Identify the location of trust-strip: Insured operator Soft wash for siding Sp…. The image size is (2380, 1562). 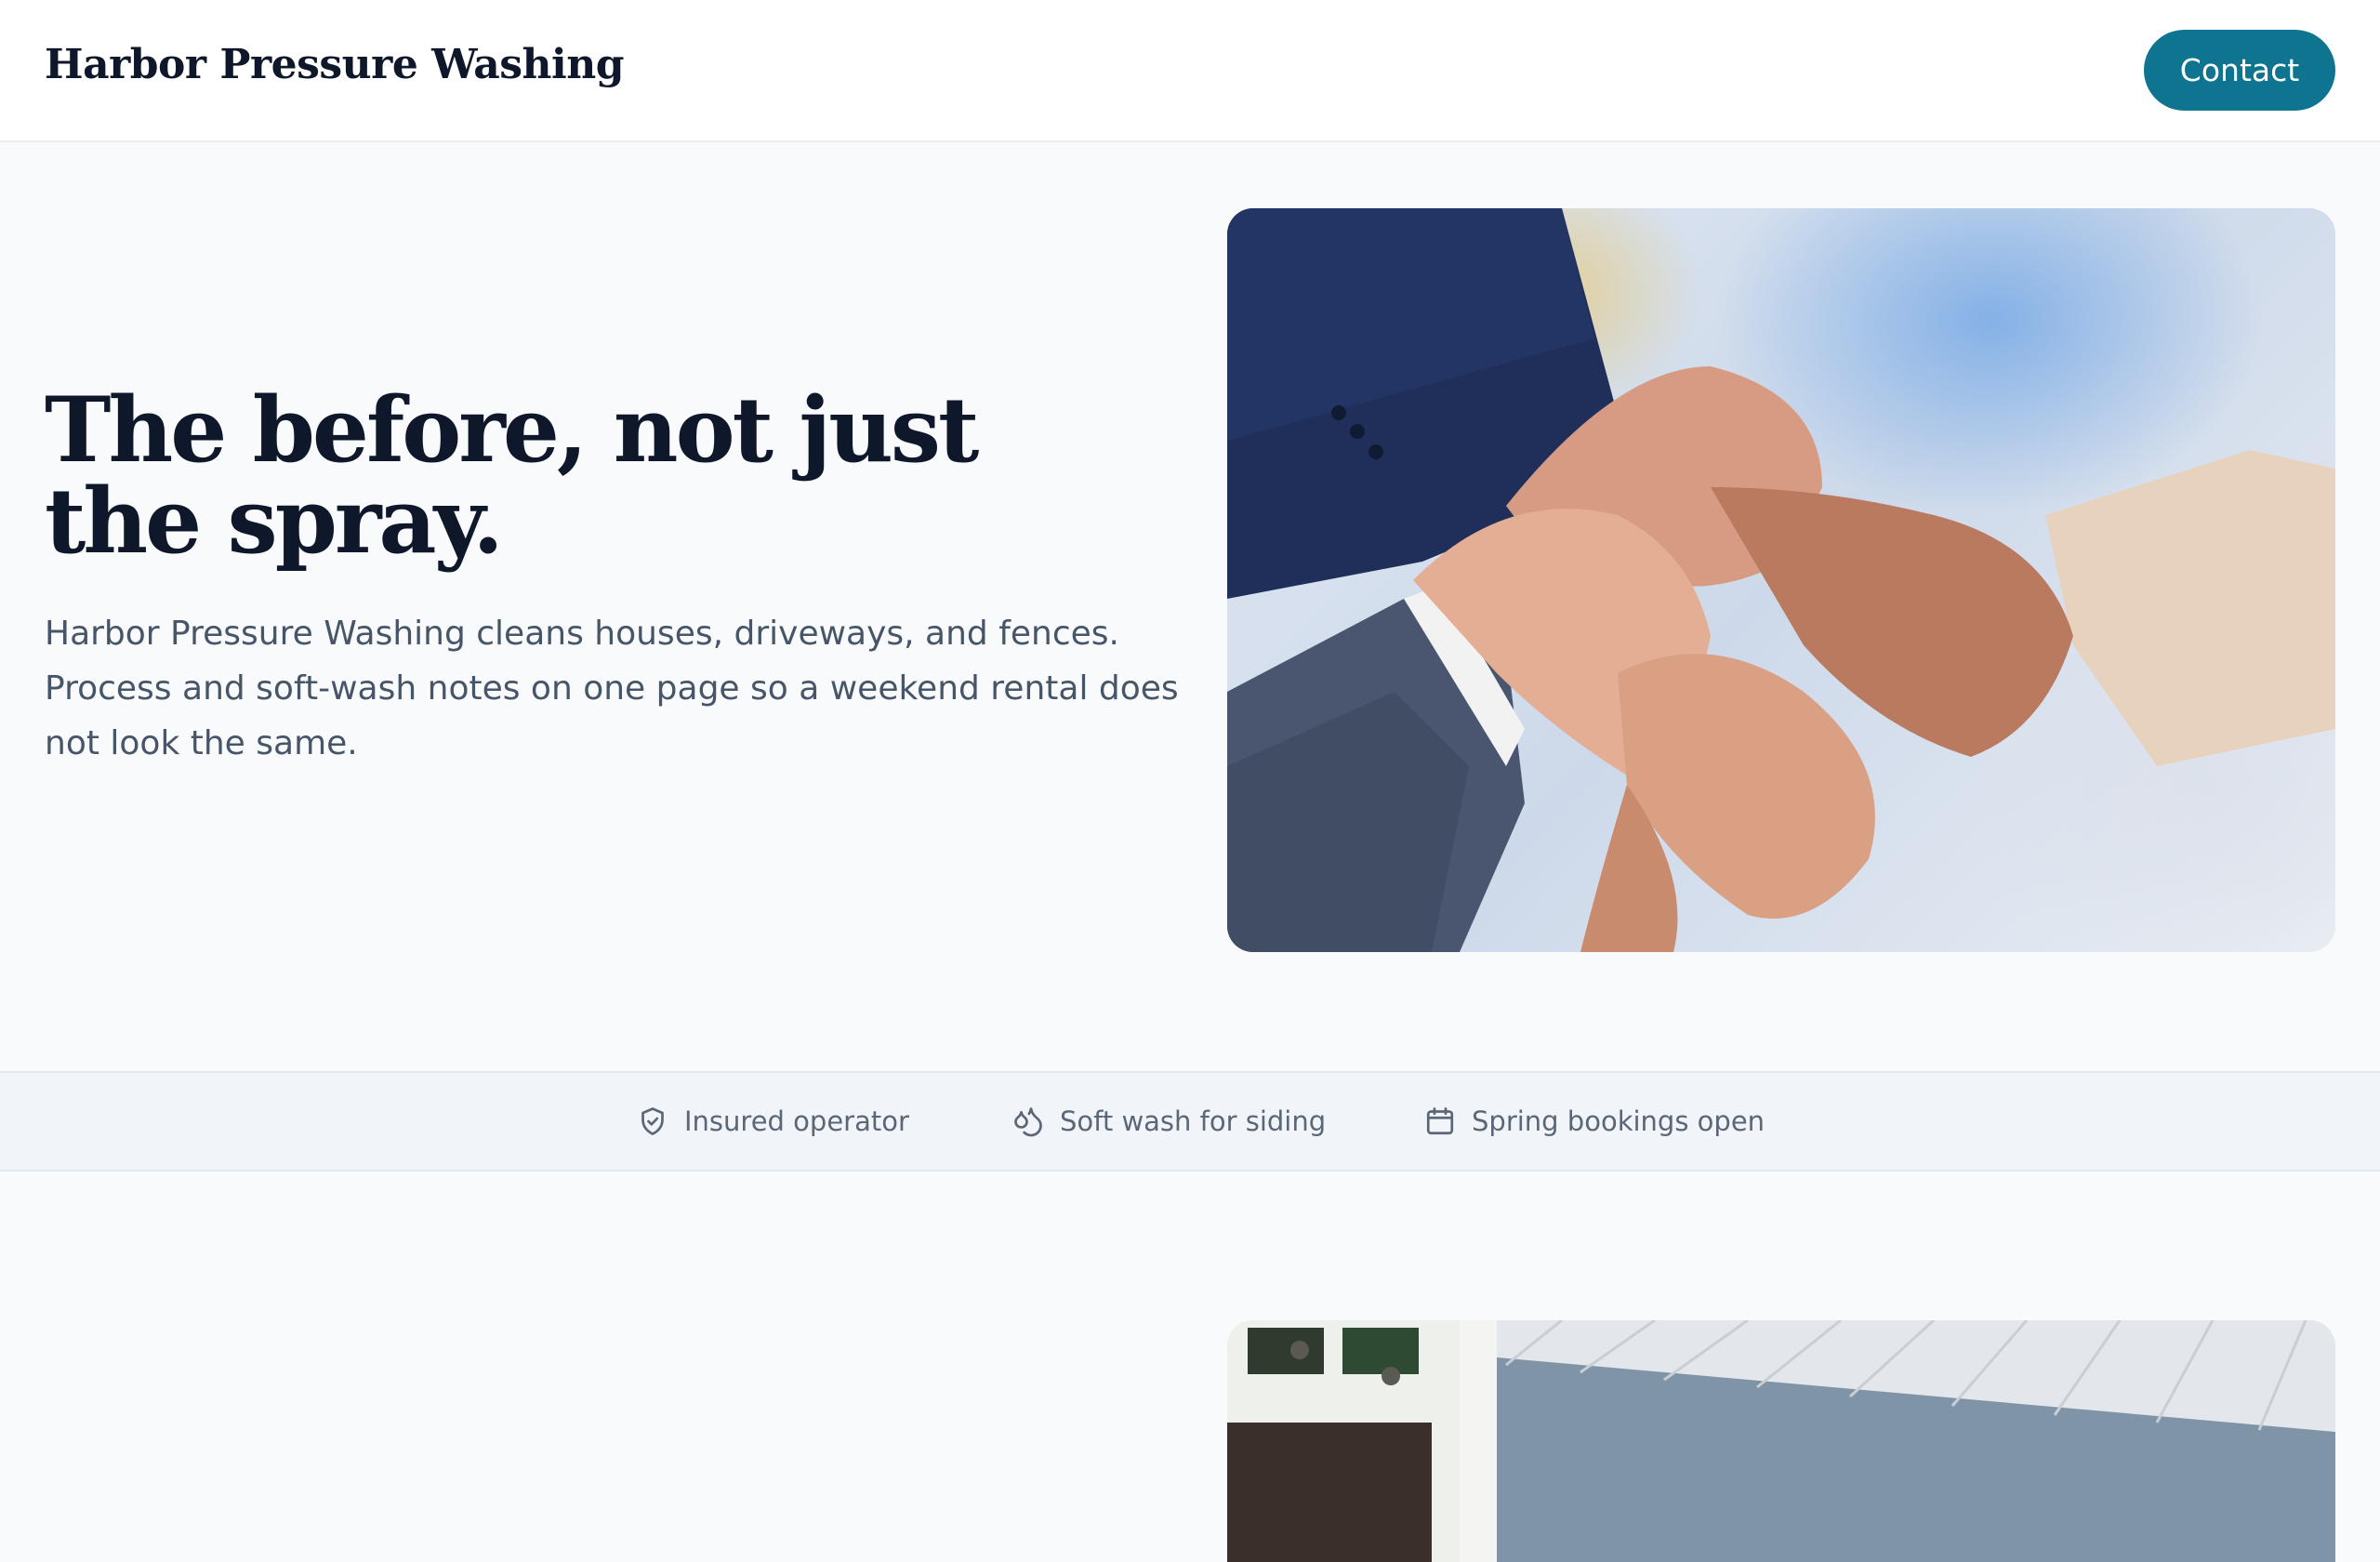
(1190, 1122).